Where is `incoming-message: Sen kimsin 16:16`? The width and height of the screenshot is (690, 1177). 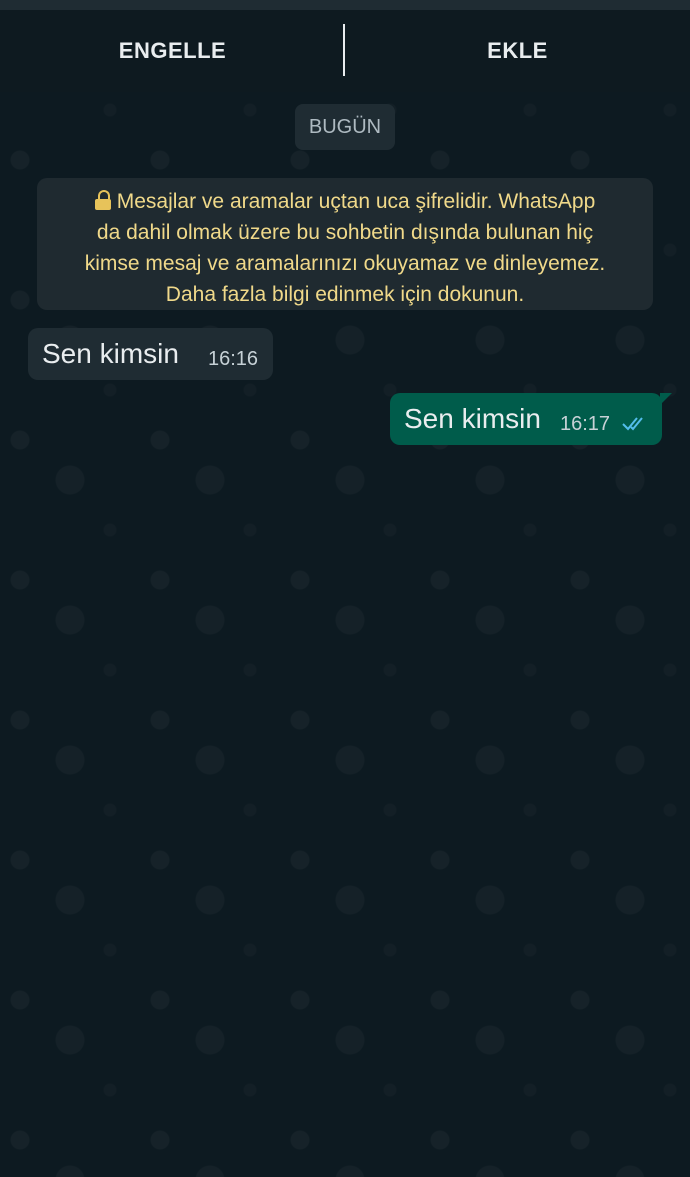 incoming-message: Sen kimsin 16:16 is located at coordinates (150, 354).